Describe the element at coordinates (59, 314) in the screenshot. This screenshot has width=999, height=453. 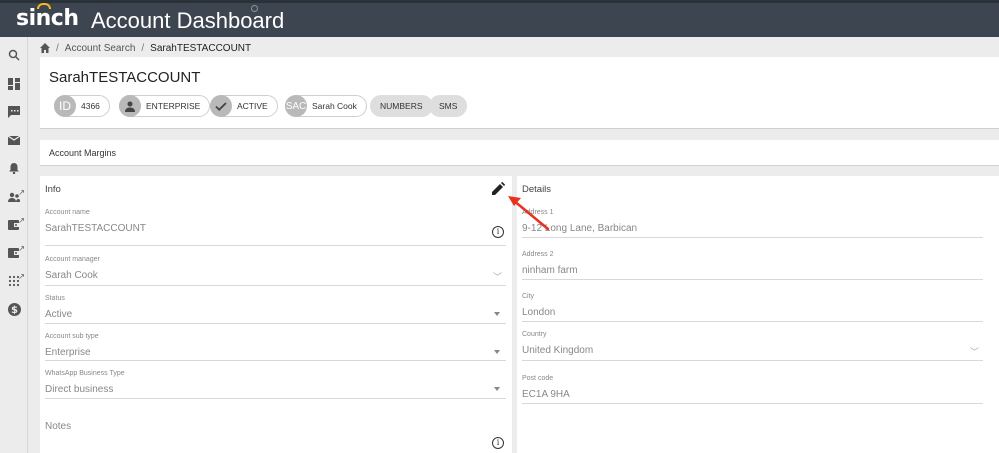
I see `status-value: Active` at that location.